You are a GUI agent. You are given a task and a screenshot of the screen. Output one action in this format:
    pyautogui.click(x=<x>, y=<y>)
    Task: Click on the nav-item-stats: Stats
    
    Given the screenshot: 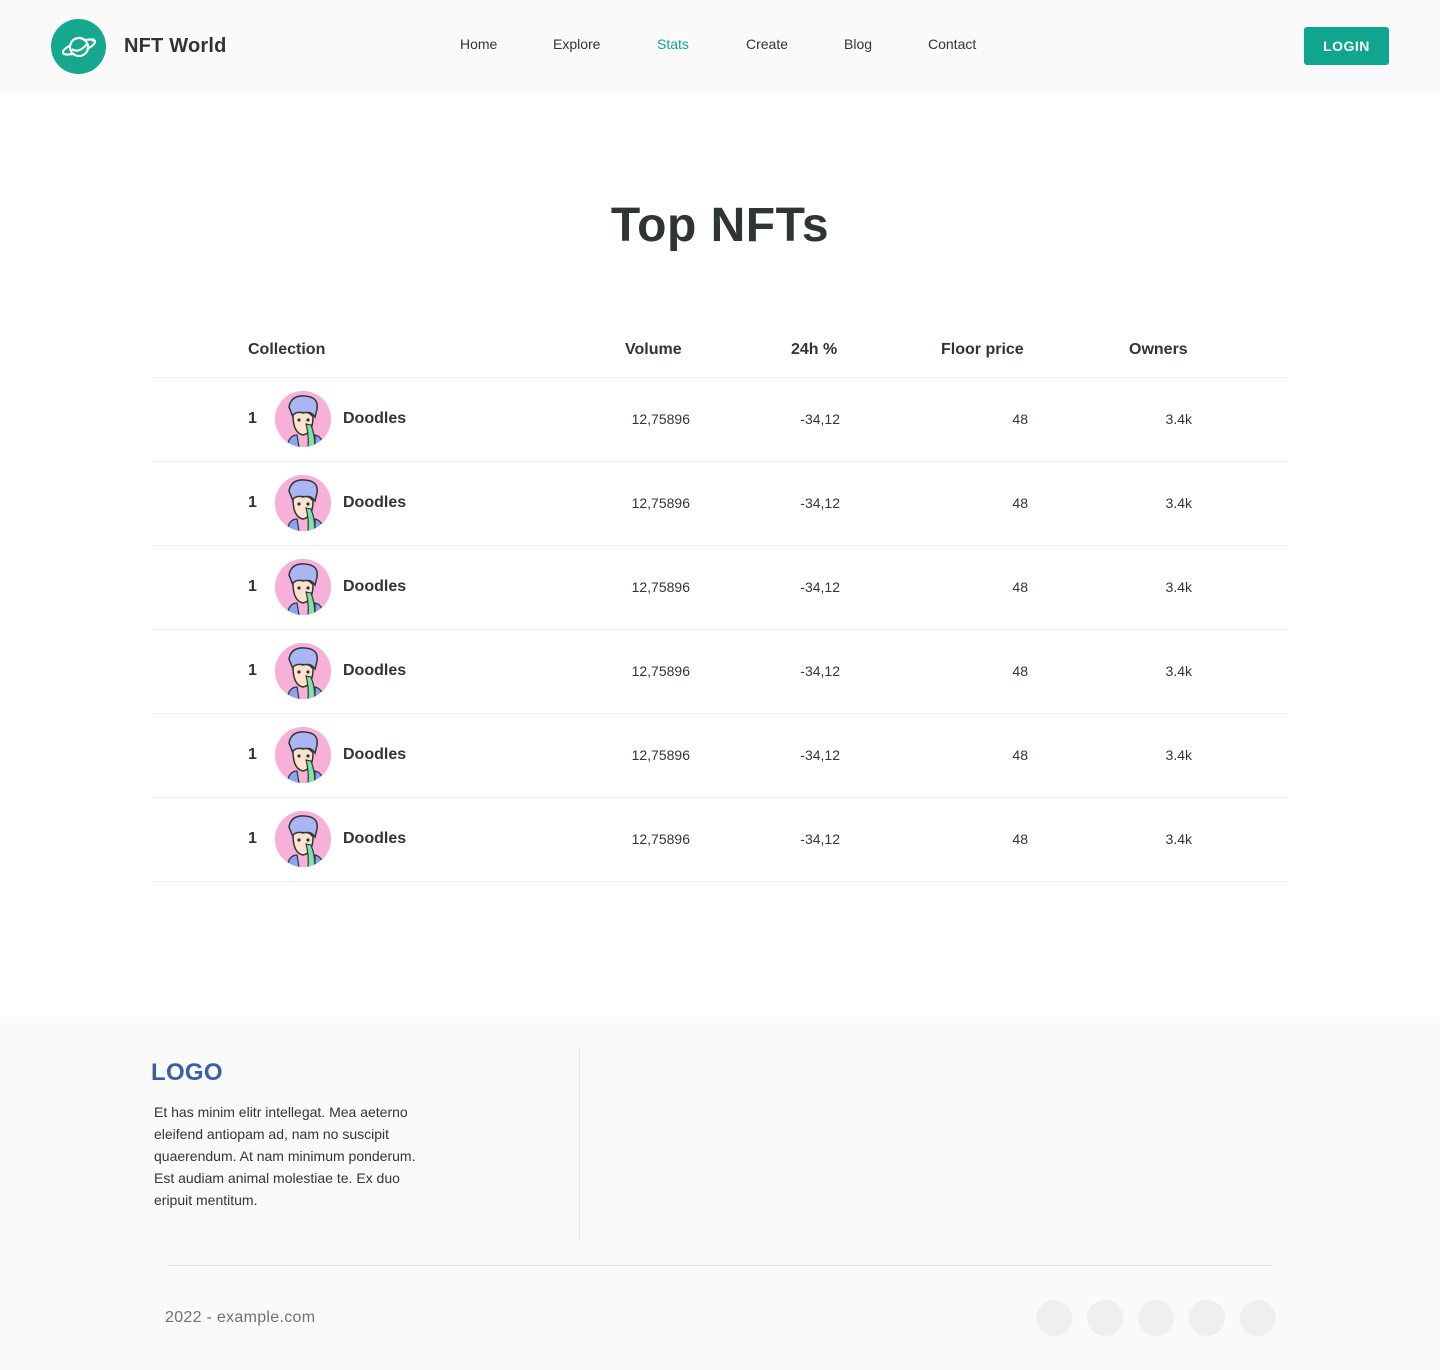 What is the action you would take?
    pyautogui.click(x=673, y=44)
    